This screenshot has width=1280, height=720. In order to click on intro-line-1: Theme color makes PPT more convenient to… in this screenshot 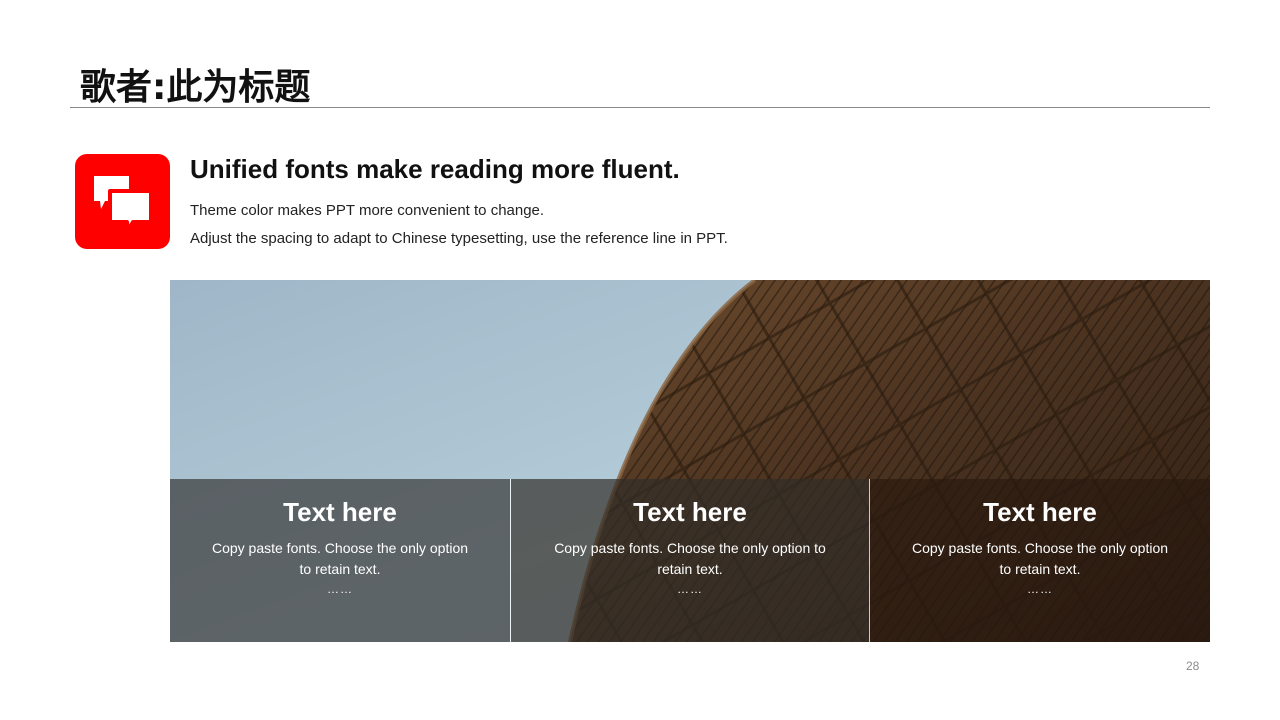, I will do `click(367, 210)`.